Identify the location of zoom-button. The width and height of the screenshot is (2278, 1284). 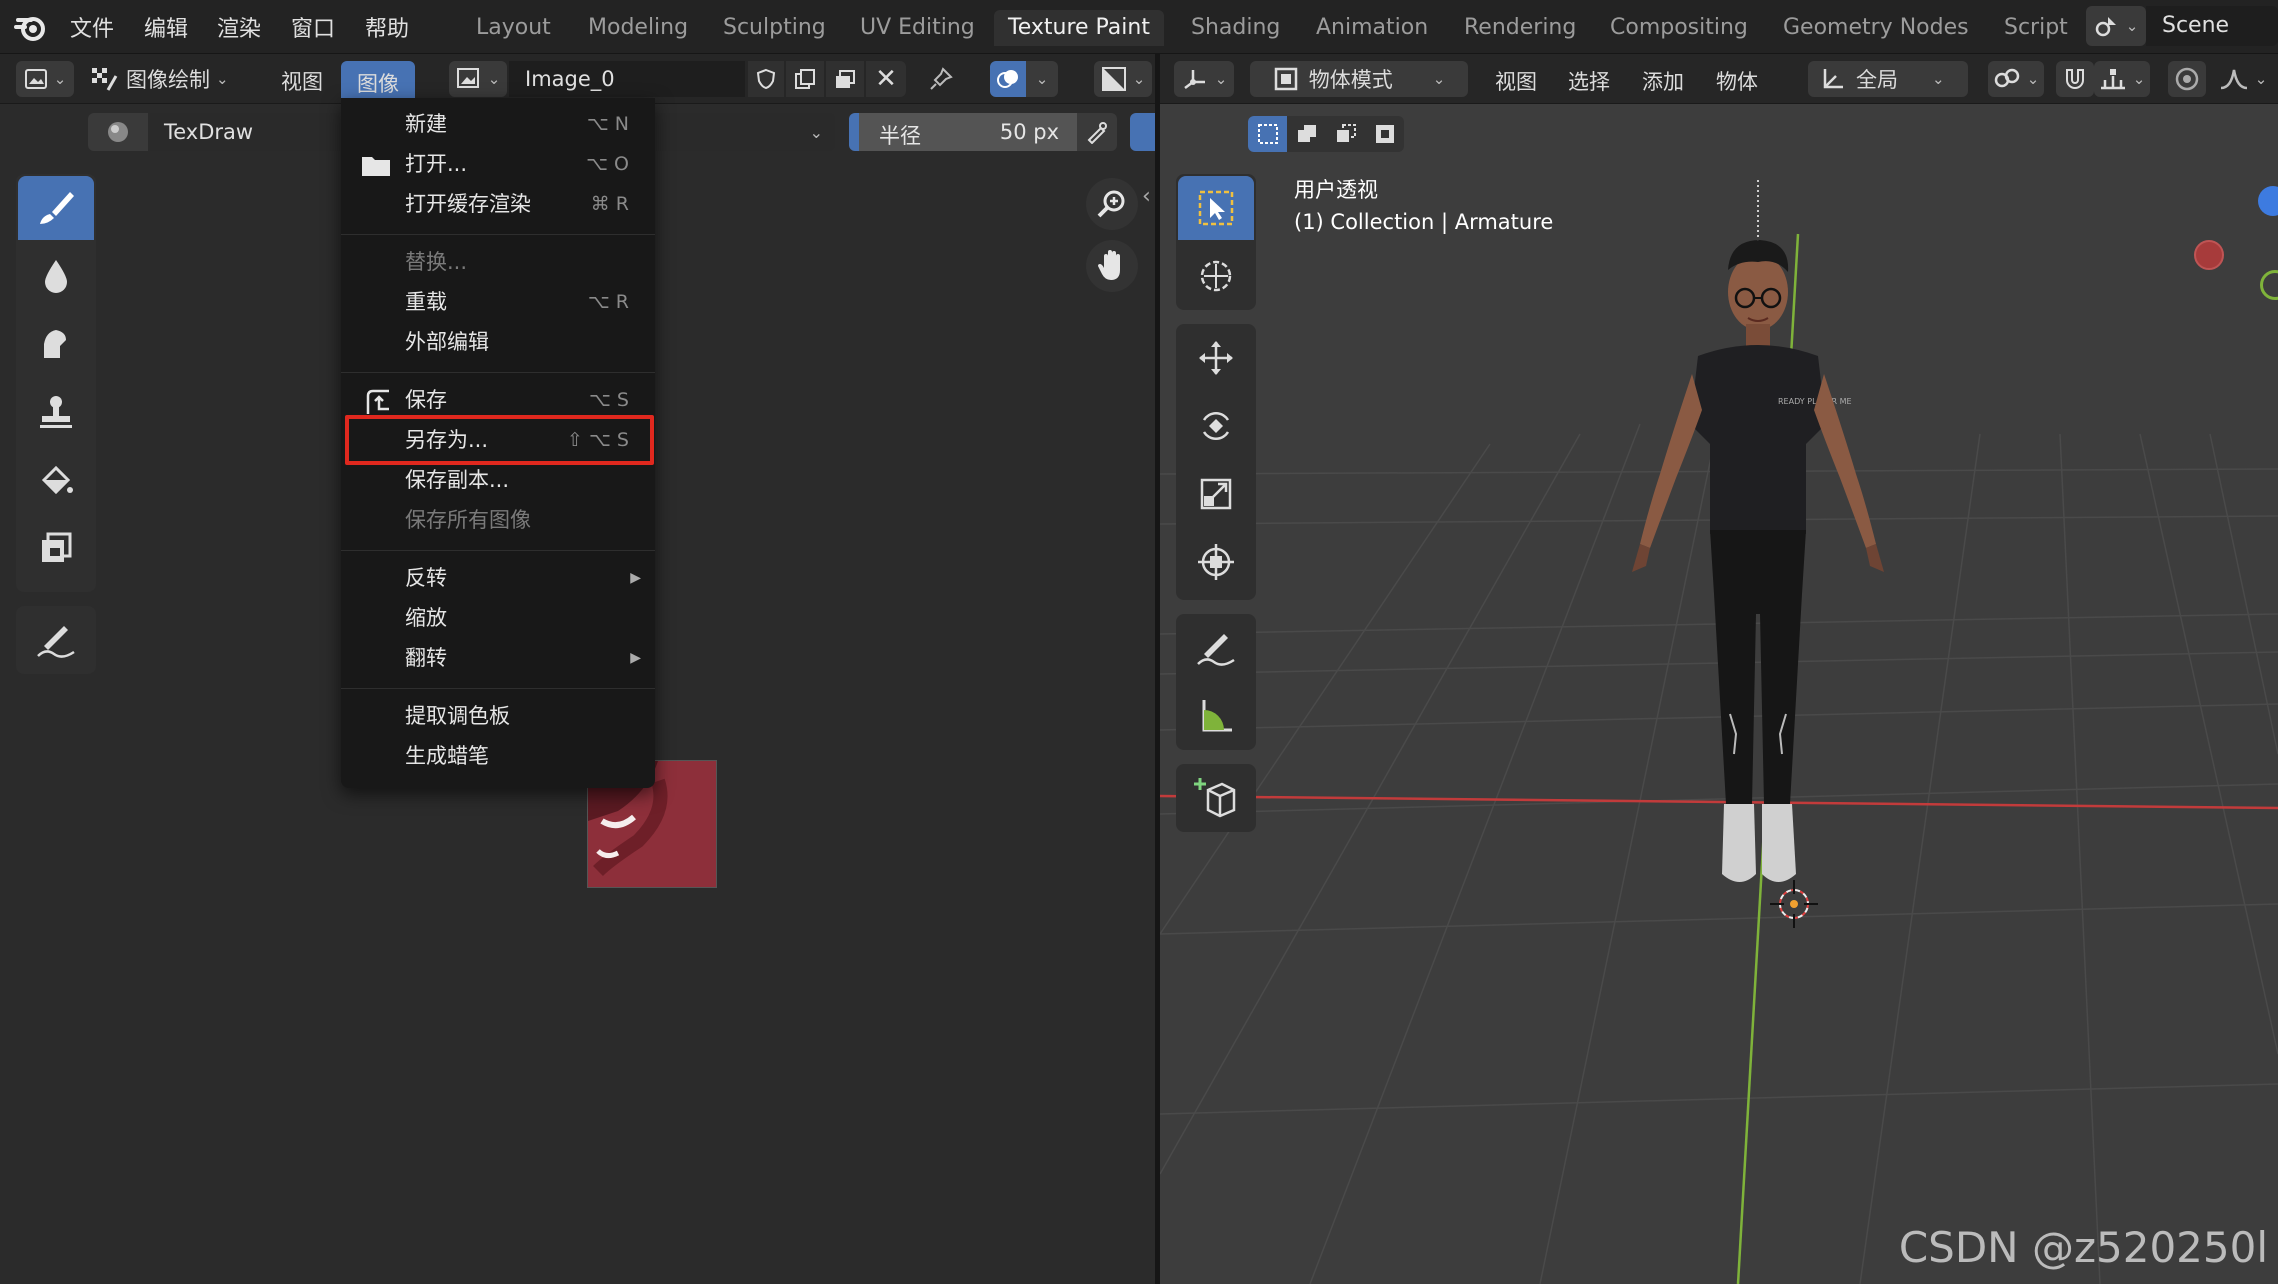
(1112, 204).